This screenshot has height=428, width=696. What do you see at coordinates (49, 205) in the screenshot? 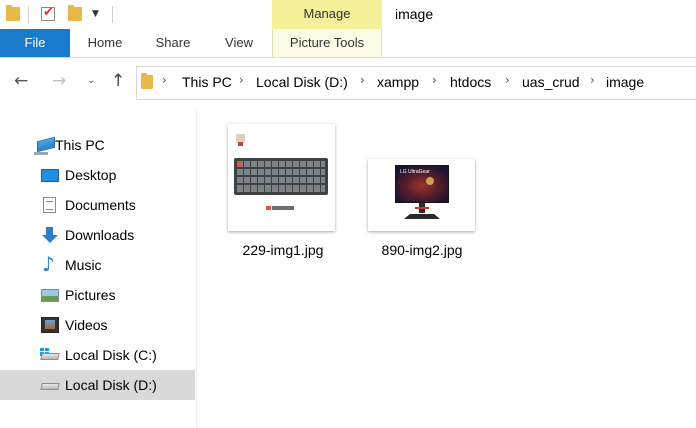
I see `documents-icon` at bounding box center [49, 205].